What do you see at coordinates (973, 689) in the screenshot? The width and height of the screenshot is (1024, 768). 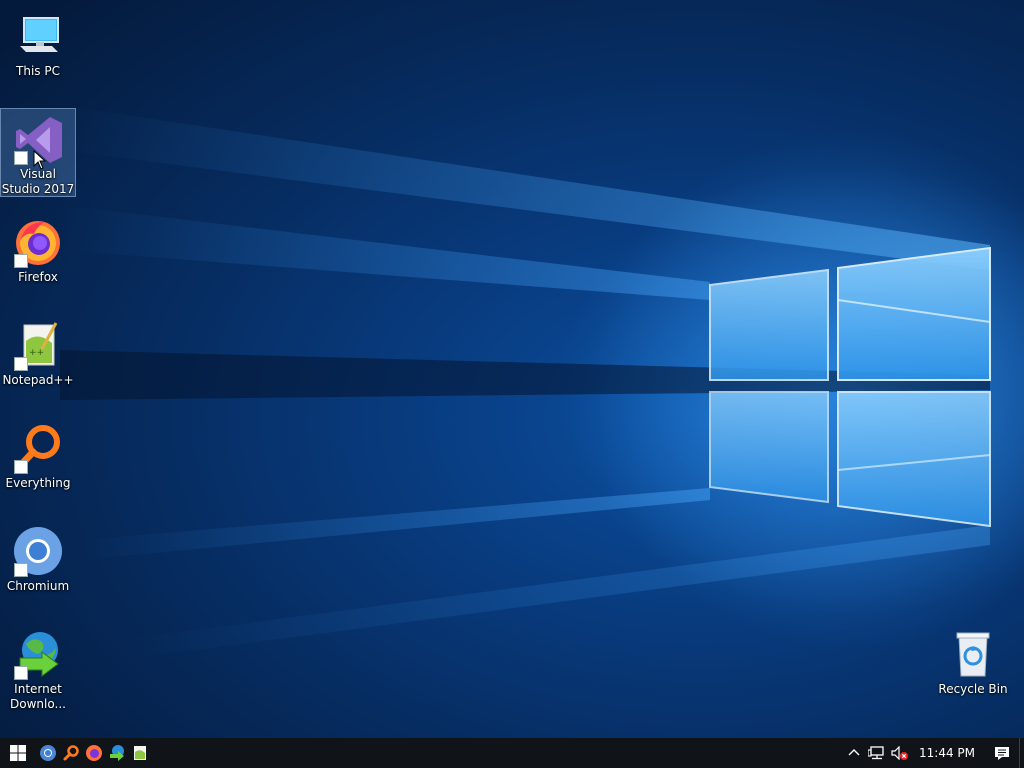 I see `desktop-icon-label: Recycle Bin` at bounding box center [973, 689].